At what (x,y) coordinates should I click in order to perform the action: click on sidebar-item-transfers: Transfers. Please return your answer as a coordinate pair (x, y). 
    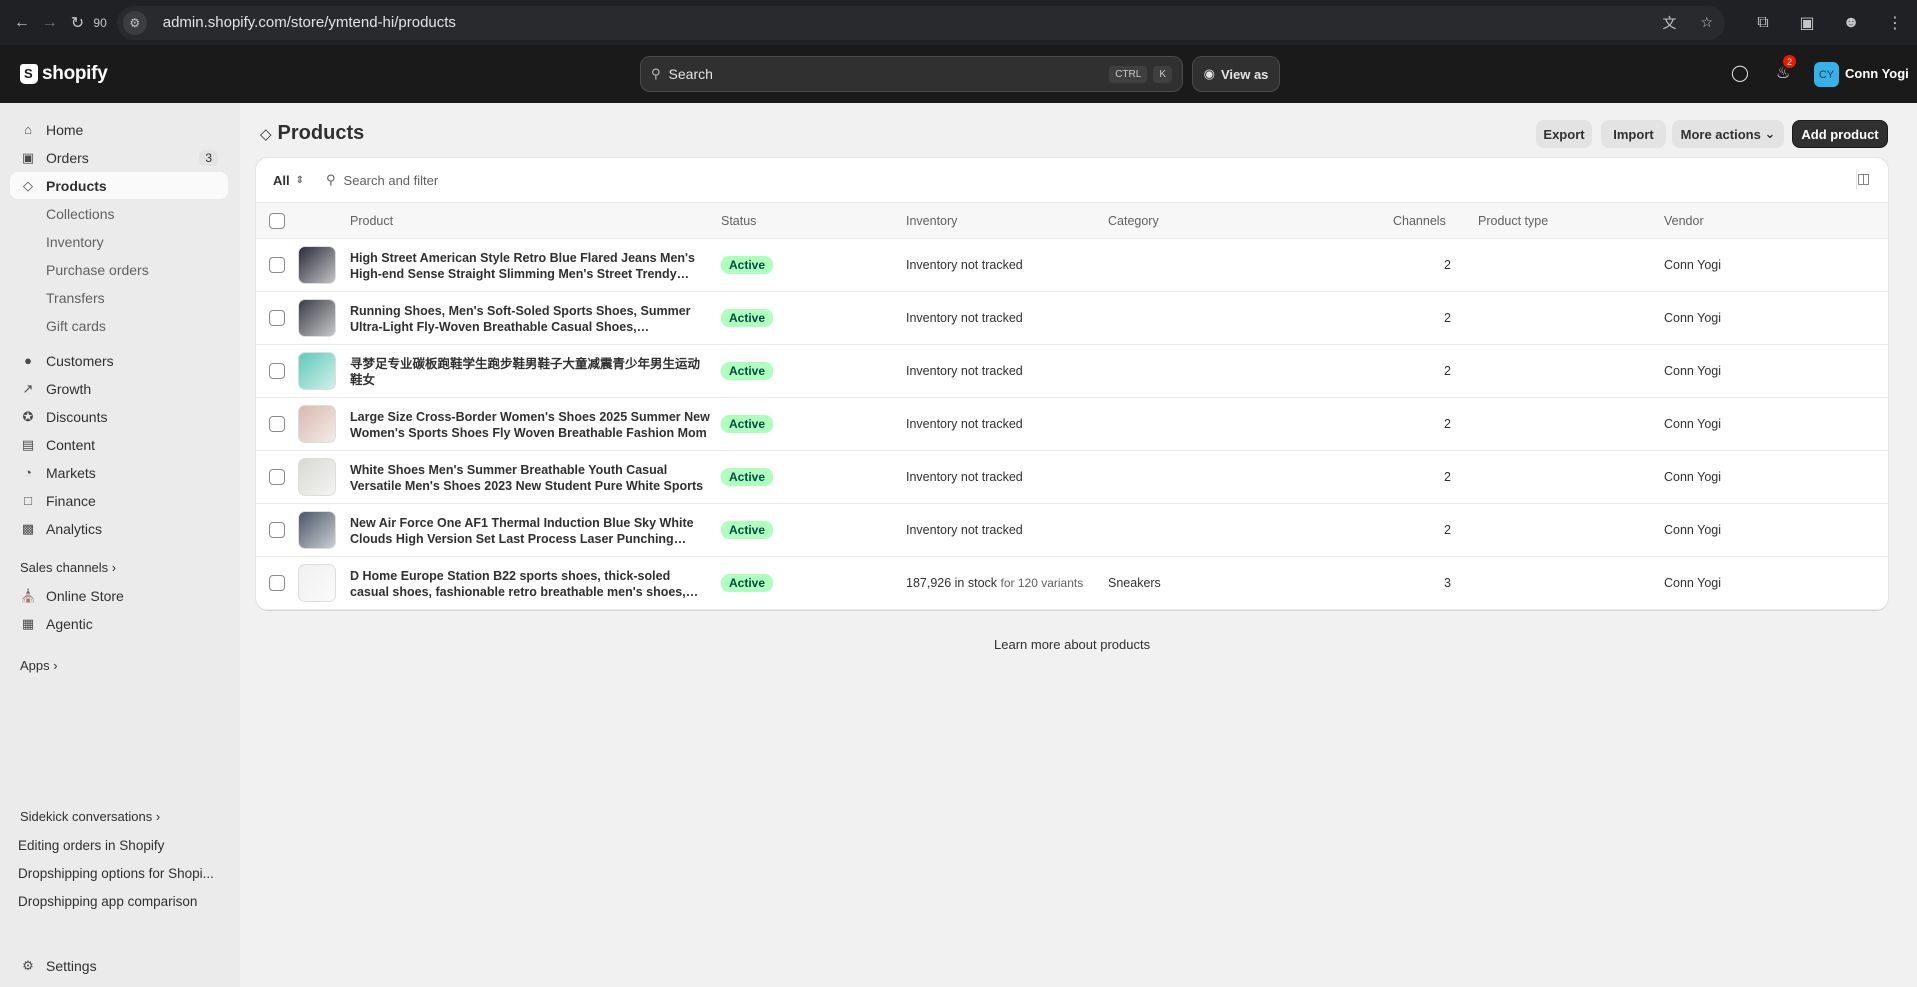
    Looking at the image, I should click on (119, 297).